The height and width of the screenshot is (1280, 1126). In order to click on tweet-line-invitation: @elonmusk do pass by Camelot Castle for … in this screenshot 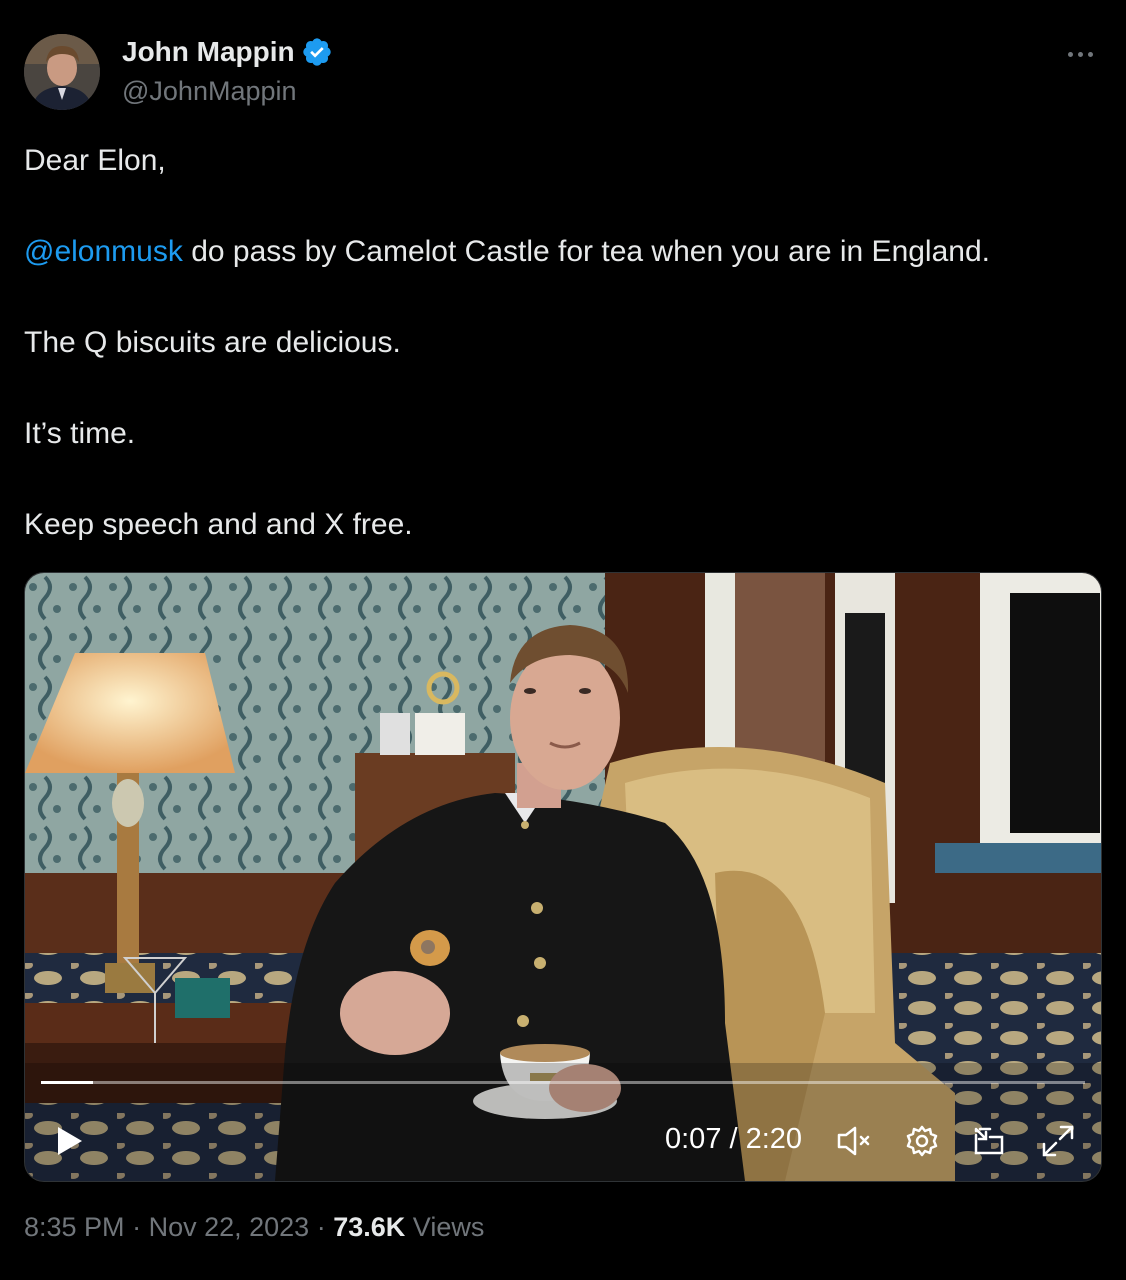, I will do `click(564, 252)`.